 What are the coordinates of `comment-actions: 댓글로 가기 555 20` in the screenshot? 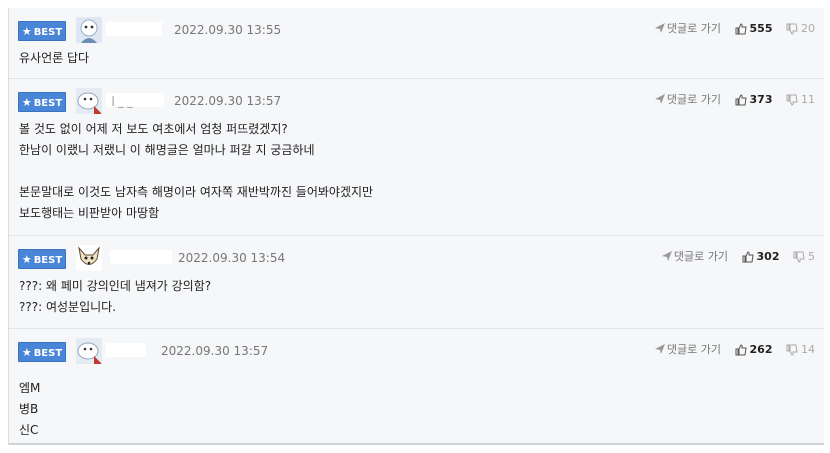 It's located at (734, 28).